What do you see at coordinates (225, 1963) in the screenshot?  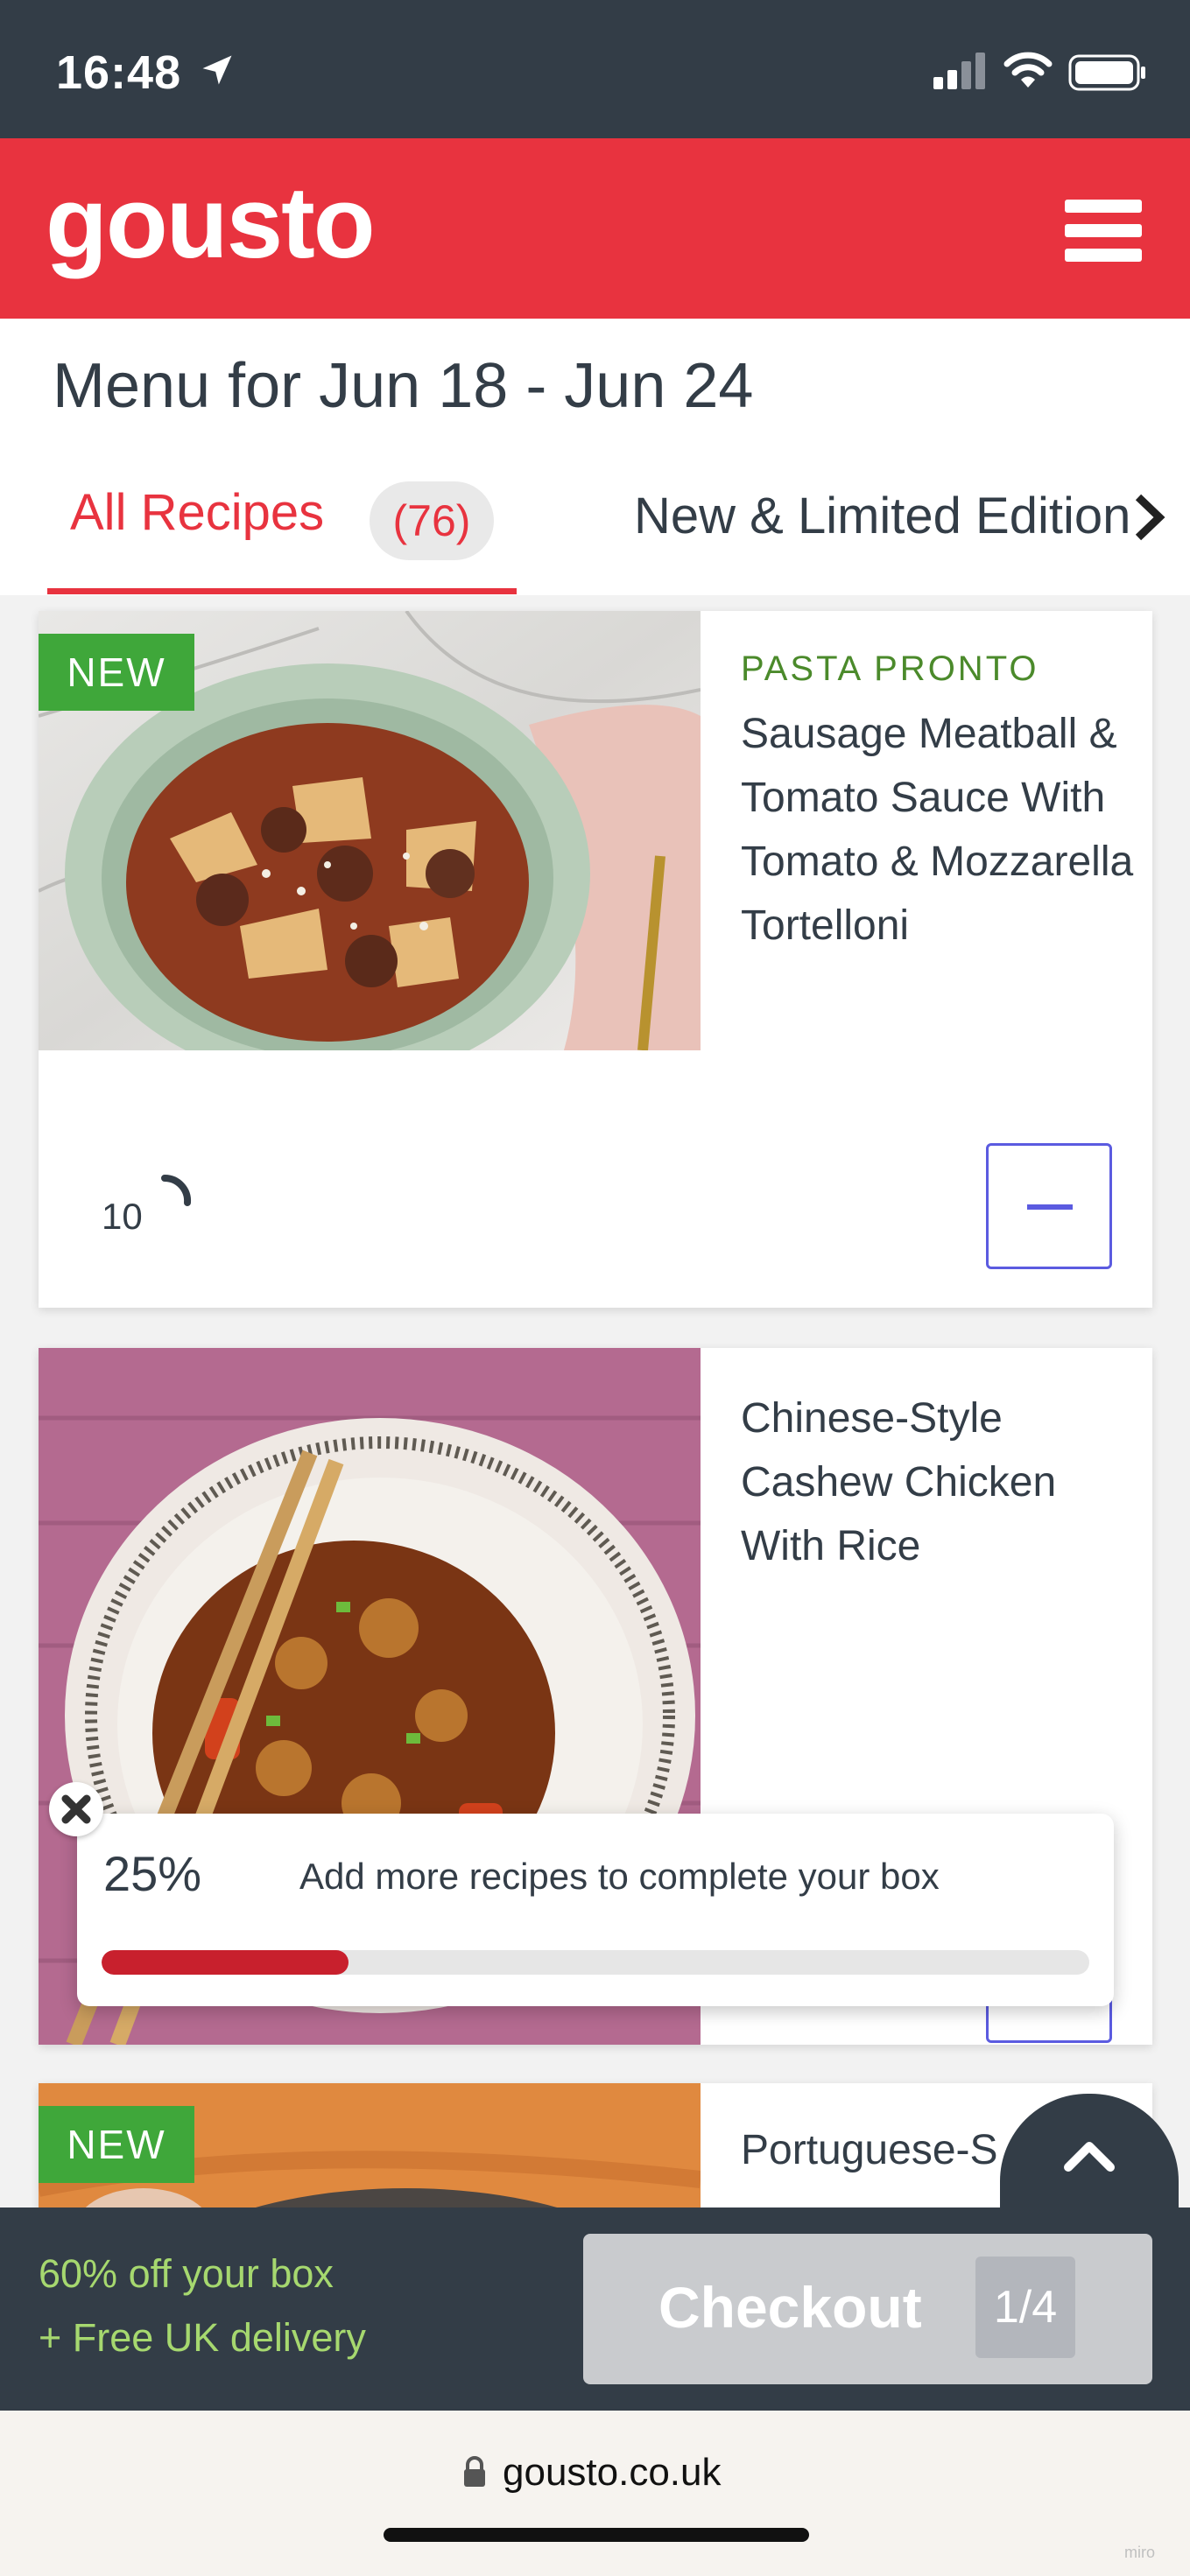 I see `progress-bar-fill` at bounding box center [225, 1963].